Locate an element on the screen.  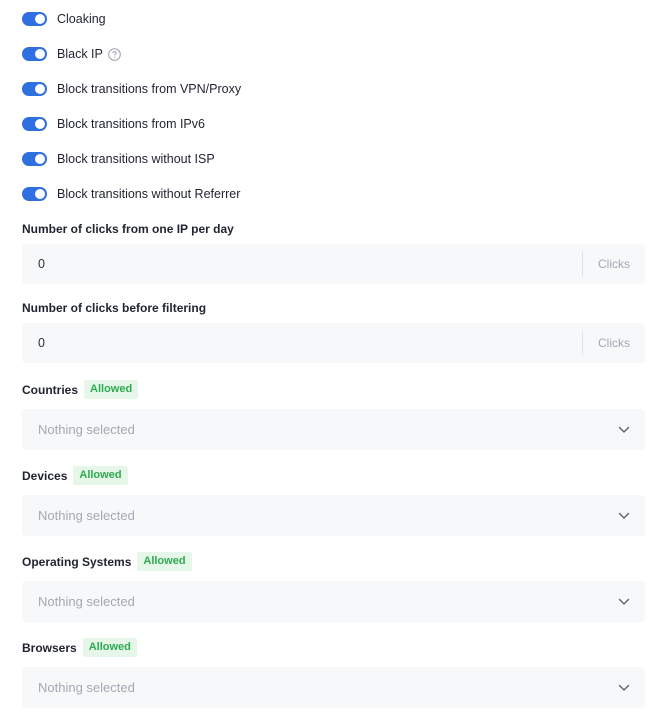
toggle-label: Block transitions without ISP is located at coordinates (136, 159).